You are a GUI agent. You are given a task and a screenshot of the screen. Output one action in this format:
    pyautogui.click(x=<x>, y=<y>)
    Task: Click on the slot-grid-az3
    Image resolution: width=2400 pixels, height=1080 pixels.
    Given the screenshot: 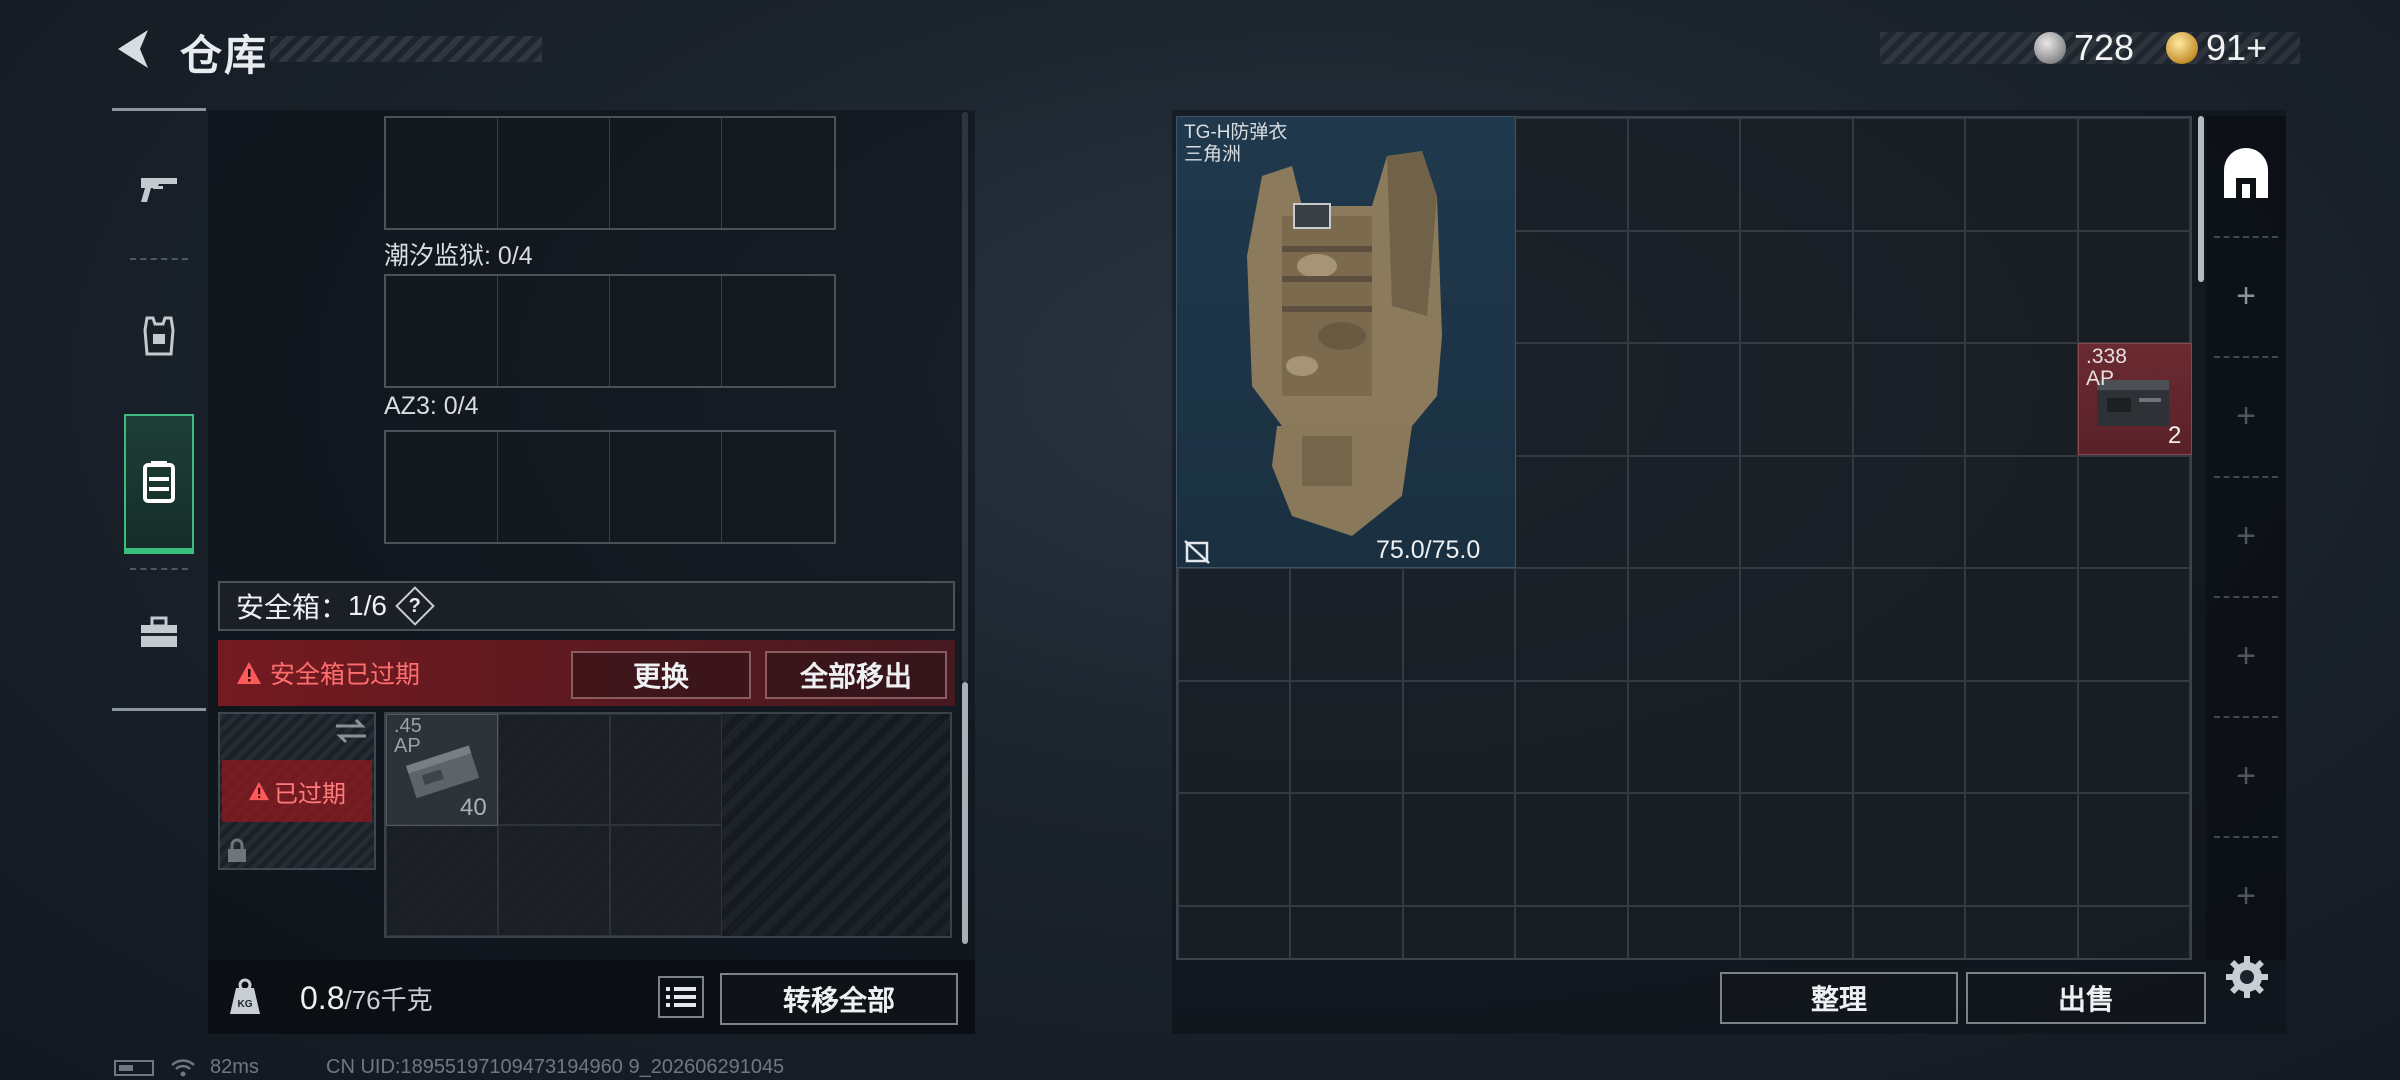 What is the action you would take?
    pyautogui.click(x=610, y=487)
    